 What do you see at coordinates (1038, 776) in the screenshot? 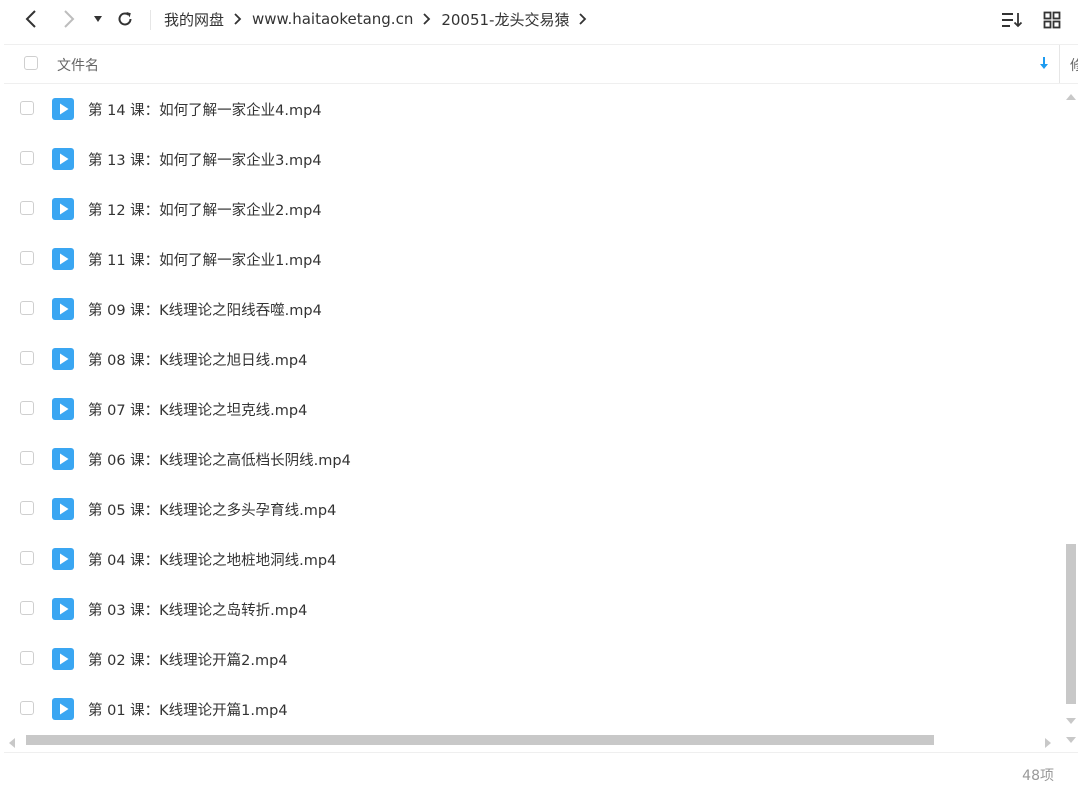
I see `item-count: 48项` at bounding box center [1038, 776].